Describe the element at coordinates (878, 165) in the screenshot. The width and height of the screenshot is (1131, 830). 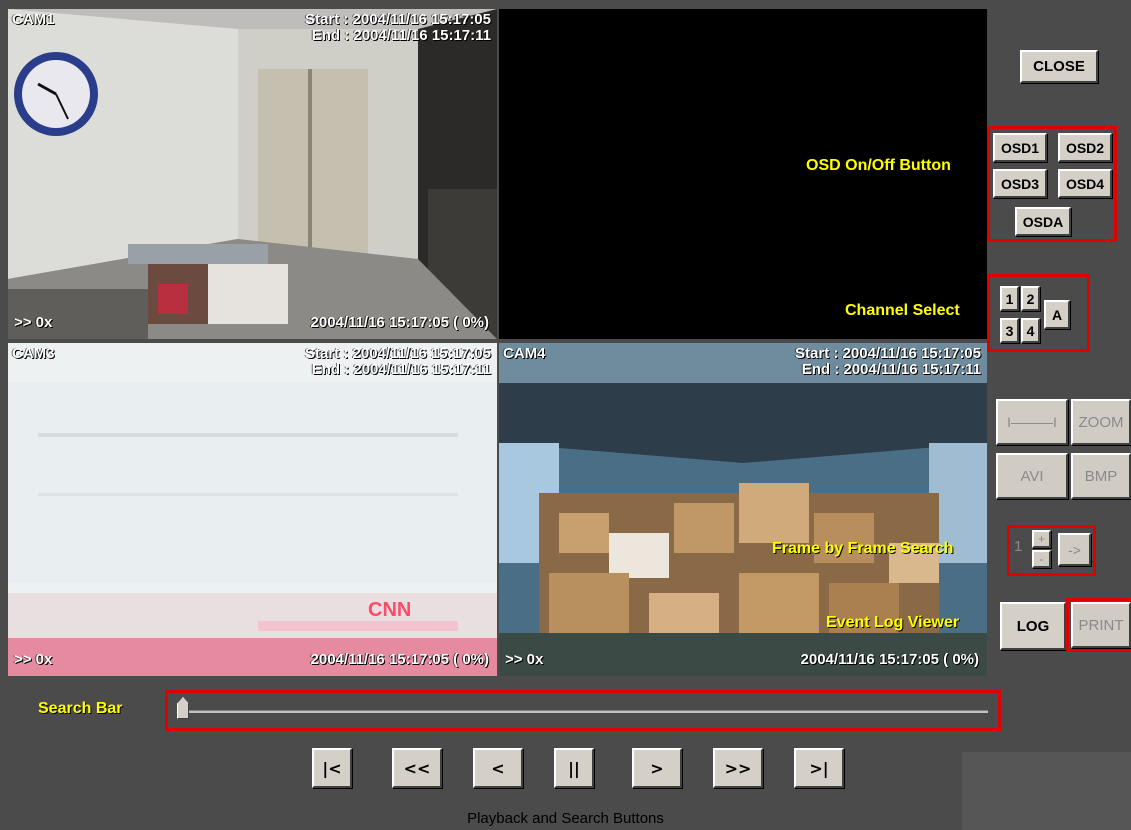
I see `osd-annotation: OSD On/Off Button` at that location.